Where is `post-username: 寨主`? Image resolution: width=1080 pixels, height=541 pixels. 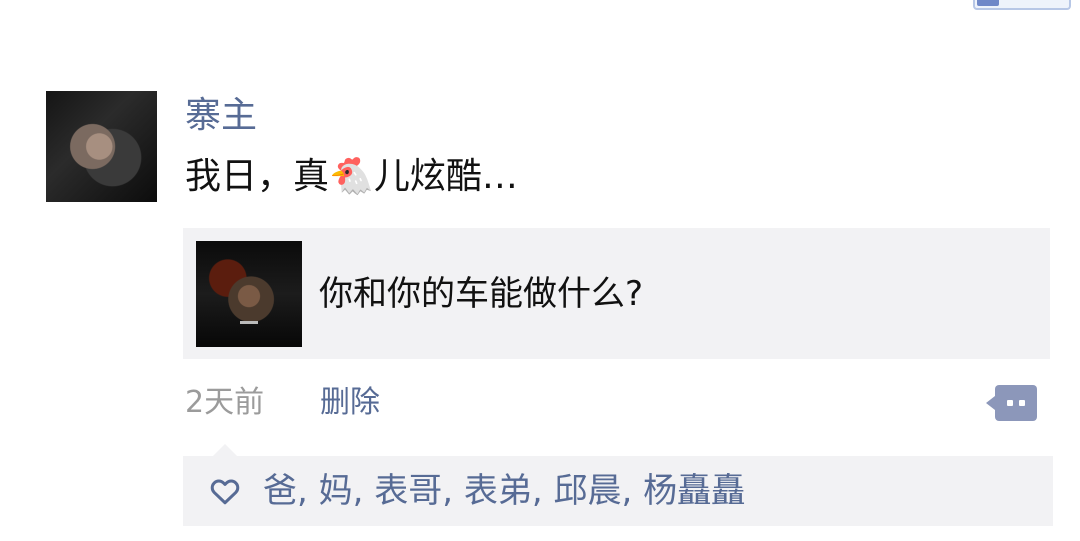 post-username: 寨主 is located at coordinates (221, 116).